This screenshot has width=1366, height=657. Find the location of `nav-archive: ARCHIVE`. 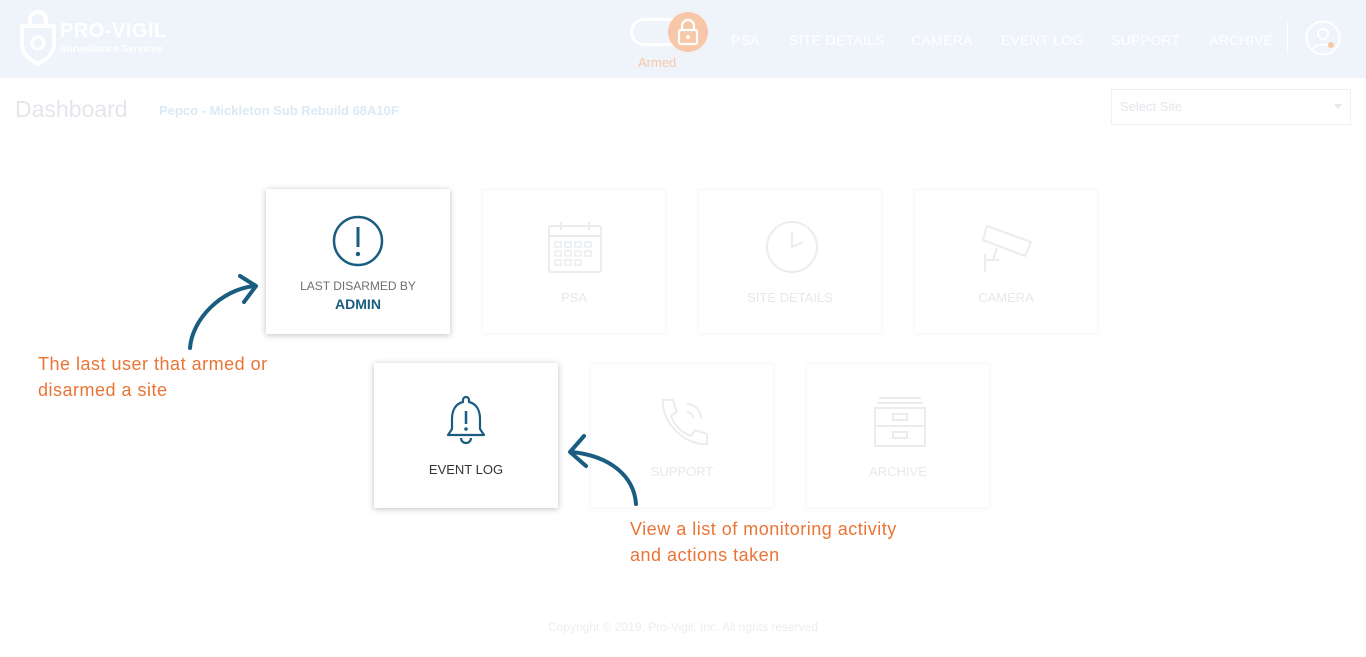

nav-archive: ARCHIVE is located at coordinates (1241, 40).